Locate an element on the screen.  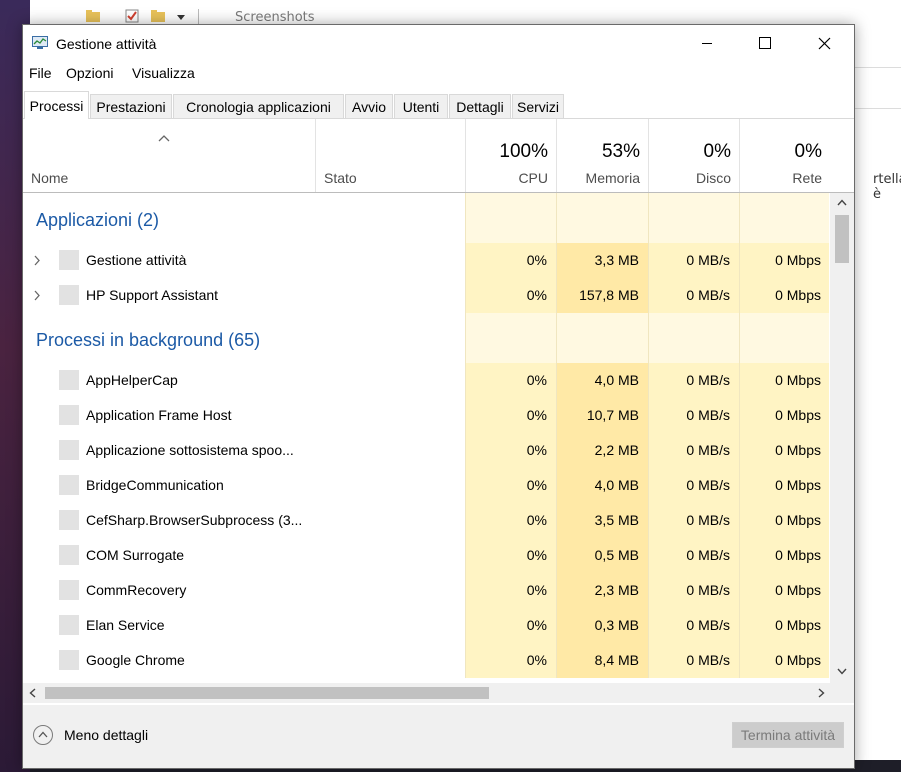
vertical-scroll-thumb is located at coordinates (842, 239).